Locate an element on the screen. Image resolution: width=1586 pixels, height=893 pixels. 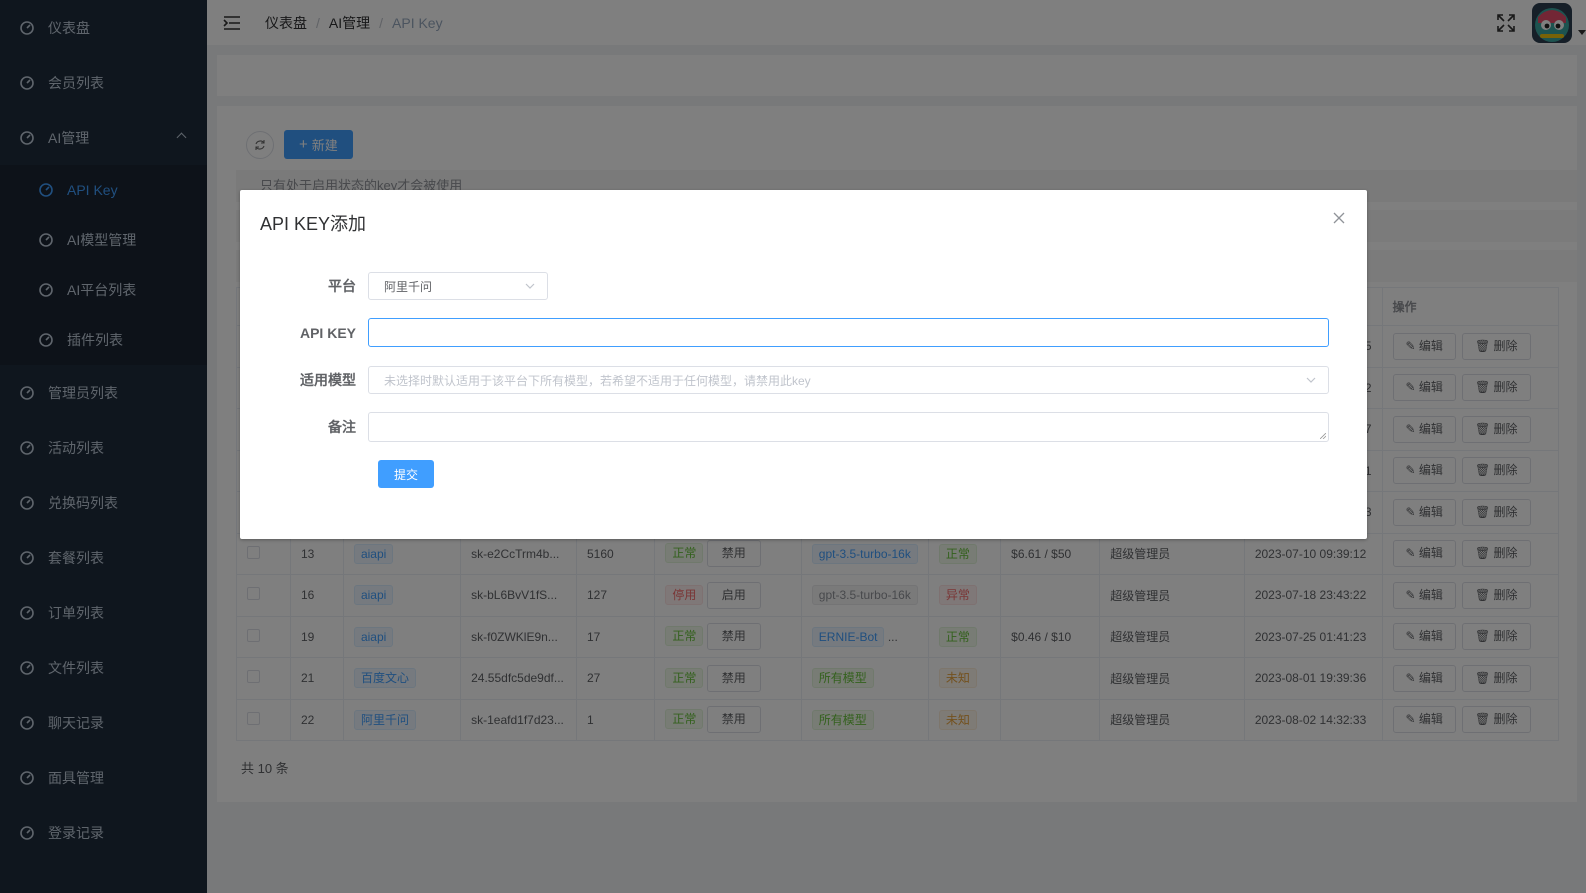
dialog-title: API KEY添加 is located at coordinates (313, 224).